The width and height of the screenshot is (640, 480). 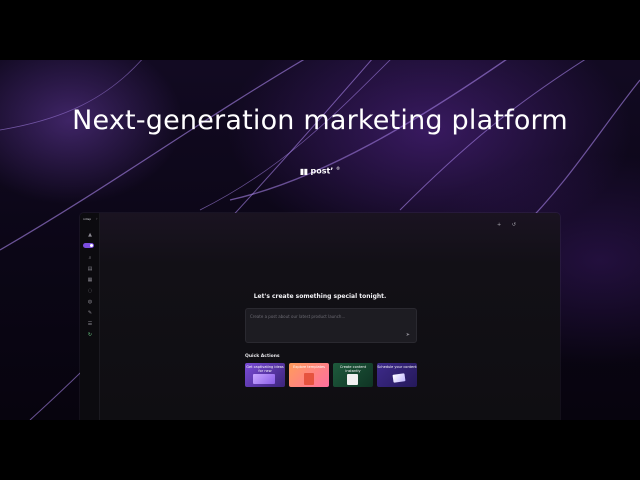 I want to click on brand-logo: ▮▮ postʼ ®, so click(x=320, y=171).